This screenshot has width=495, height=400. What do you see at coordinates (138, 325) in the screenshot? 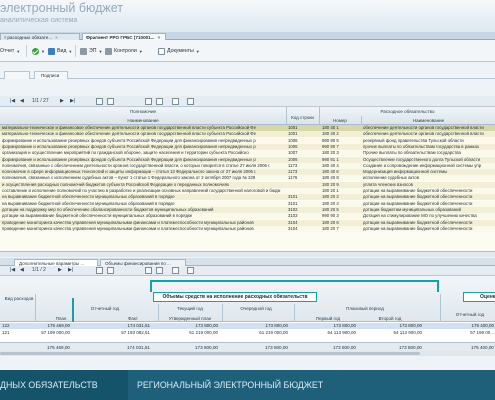
I see `cell-fact: 174 031,51` at bounding box center [138, 325].